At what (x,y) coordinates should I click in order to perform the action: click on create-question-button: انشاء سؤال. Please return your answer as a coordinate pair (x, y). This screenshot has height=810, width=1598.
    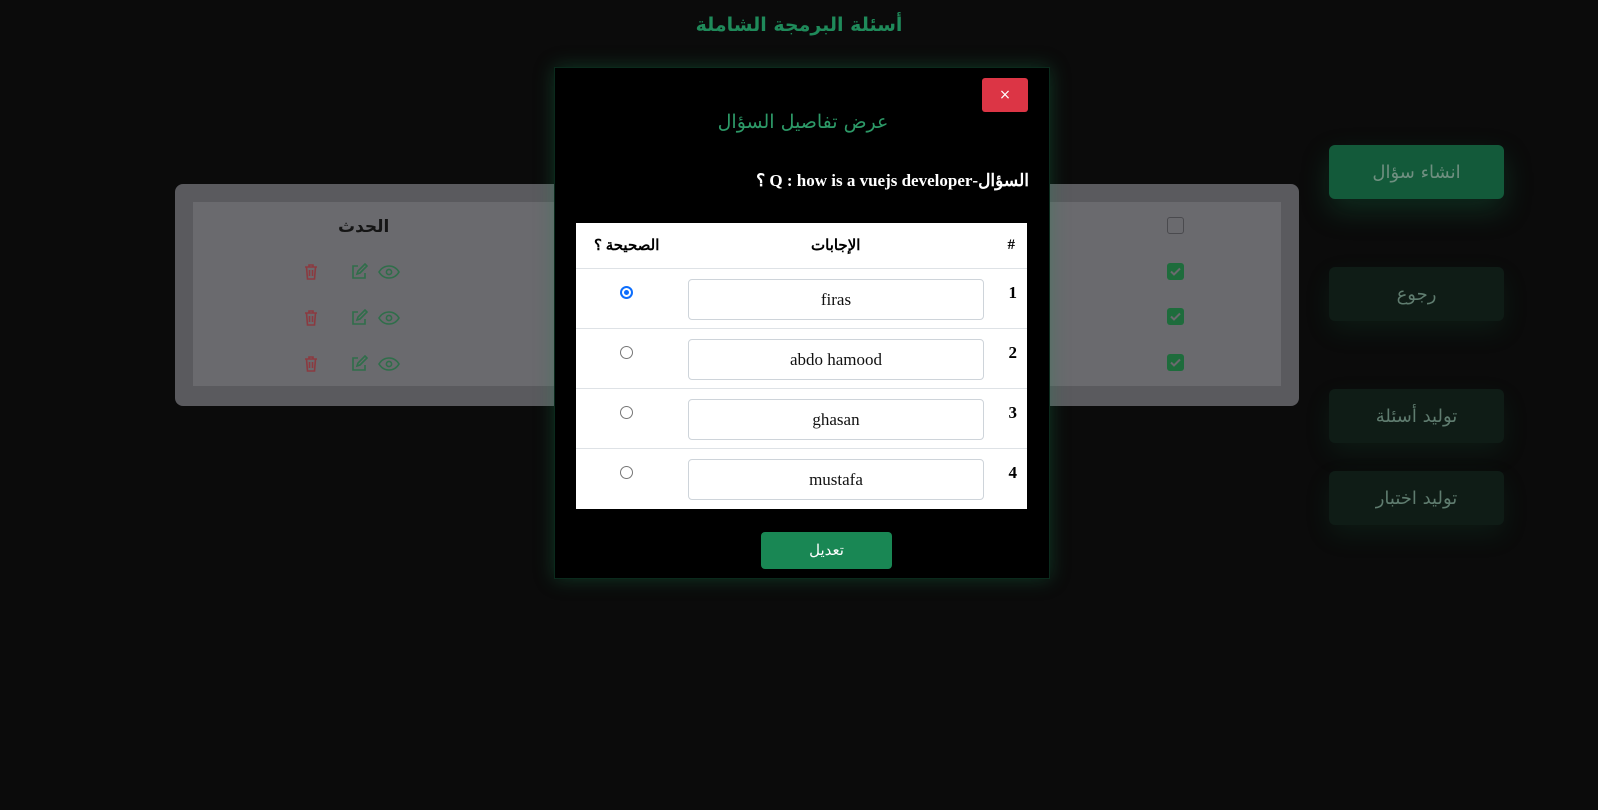
    Looking at the image, I should click on (1416, 172).